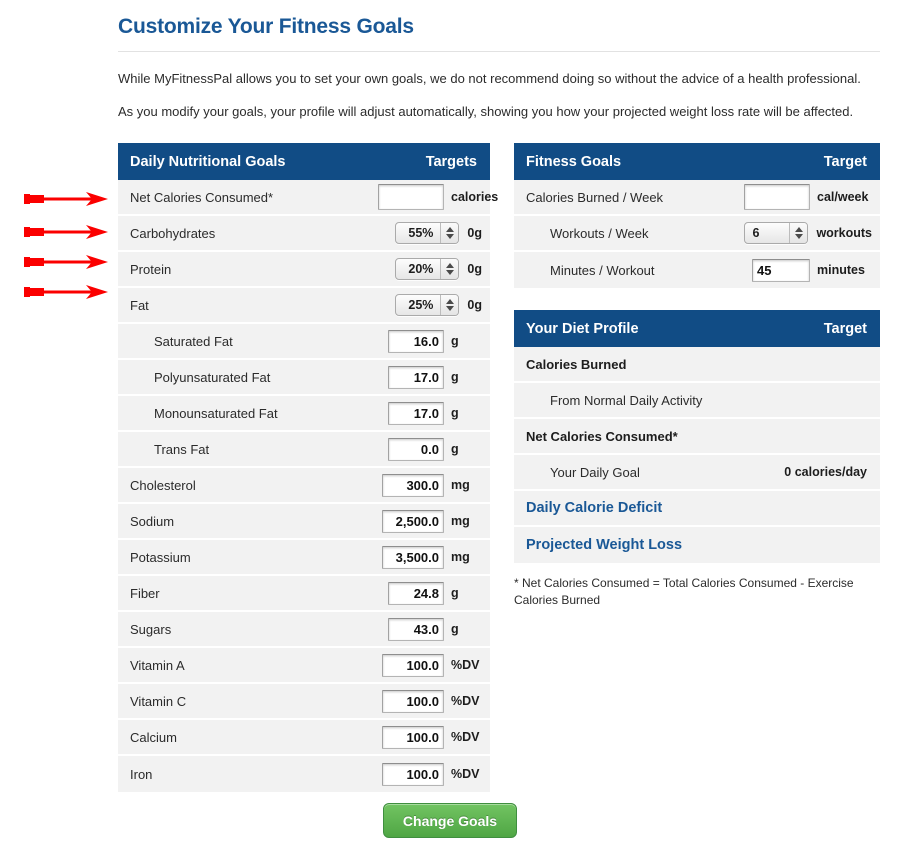 This screenshot has height=865, width=900. What do you see at coordinates (266, 26) in the screenshot?
I see `page-title: Customize Your Fitness Goals` at bounding box center [266, 26].